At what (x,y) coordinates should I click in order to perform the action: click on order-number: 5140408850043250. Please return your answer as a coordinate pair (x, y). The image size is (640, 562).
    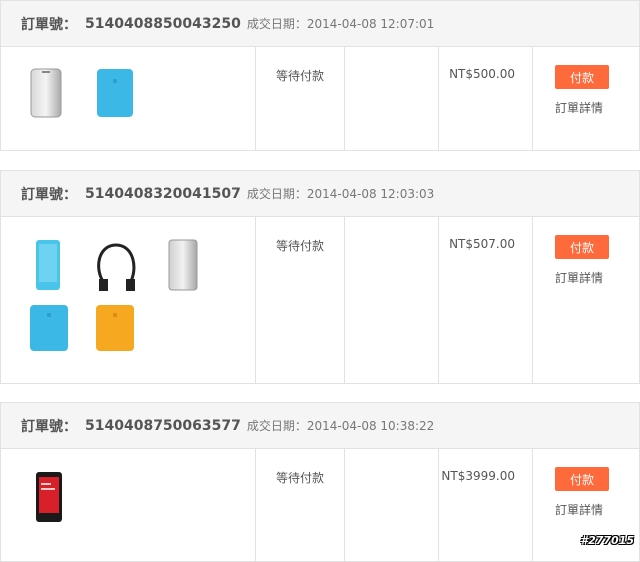
    Looking at the image, I should click on (163, 23).